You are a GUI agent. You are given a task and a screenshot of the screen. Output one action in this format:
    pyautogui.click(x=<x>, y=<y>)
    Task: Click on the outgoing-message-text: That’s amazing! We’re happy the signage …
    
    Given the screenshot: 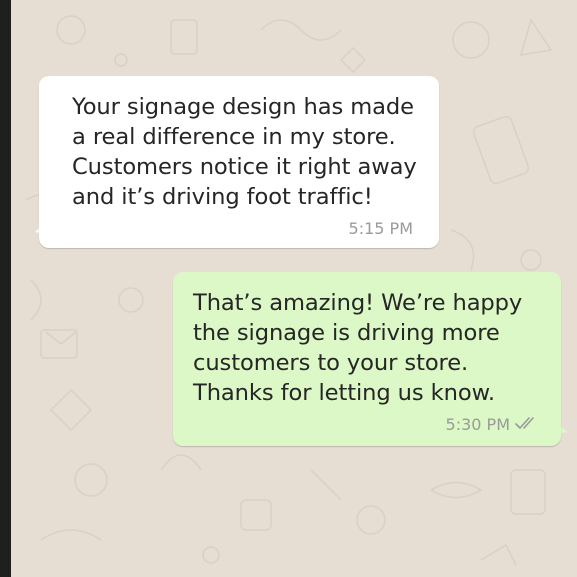 What is the action you would take?
    pyautogui.click(x=358, y=348)
    